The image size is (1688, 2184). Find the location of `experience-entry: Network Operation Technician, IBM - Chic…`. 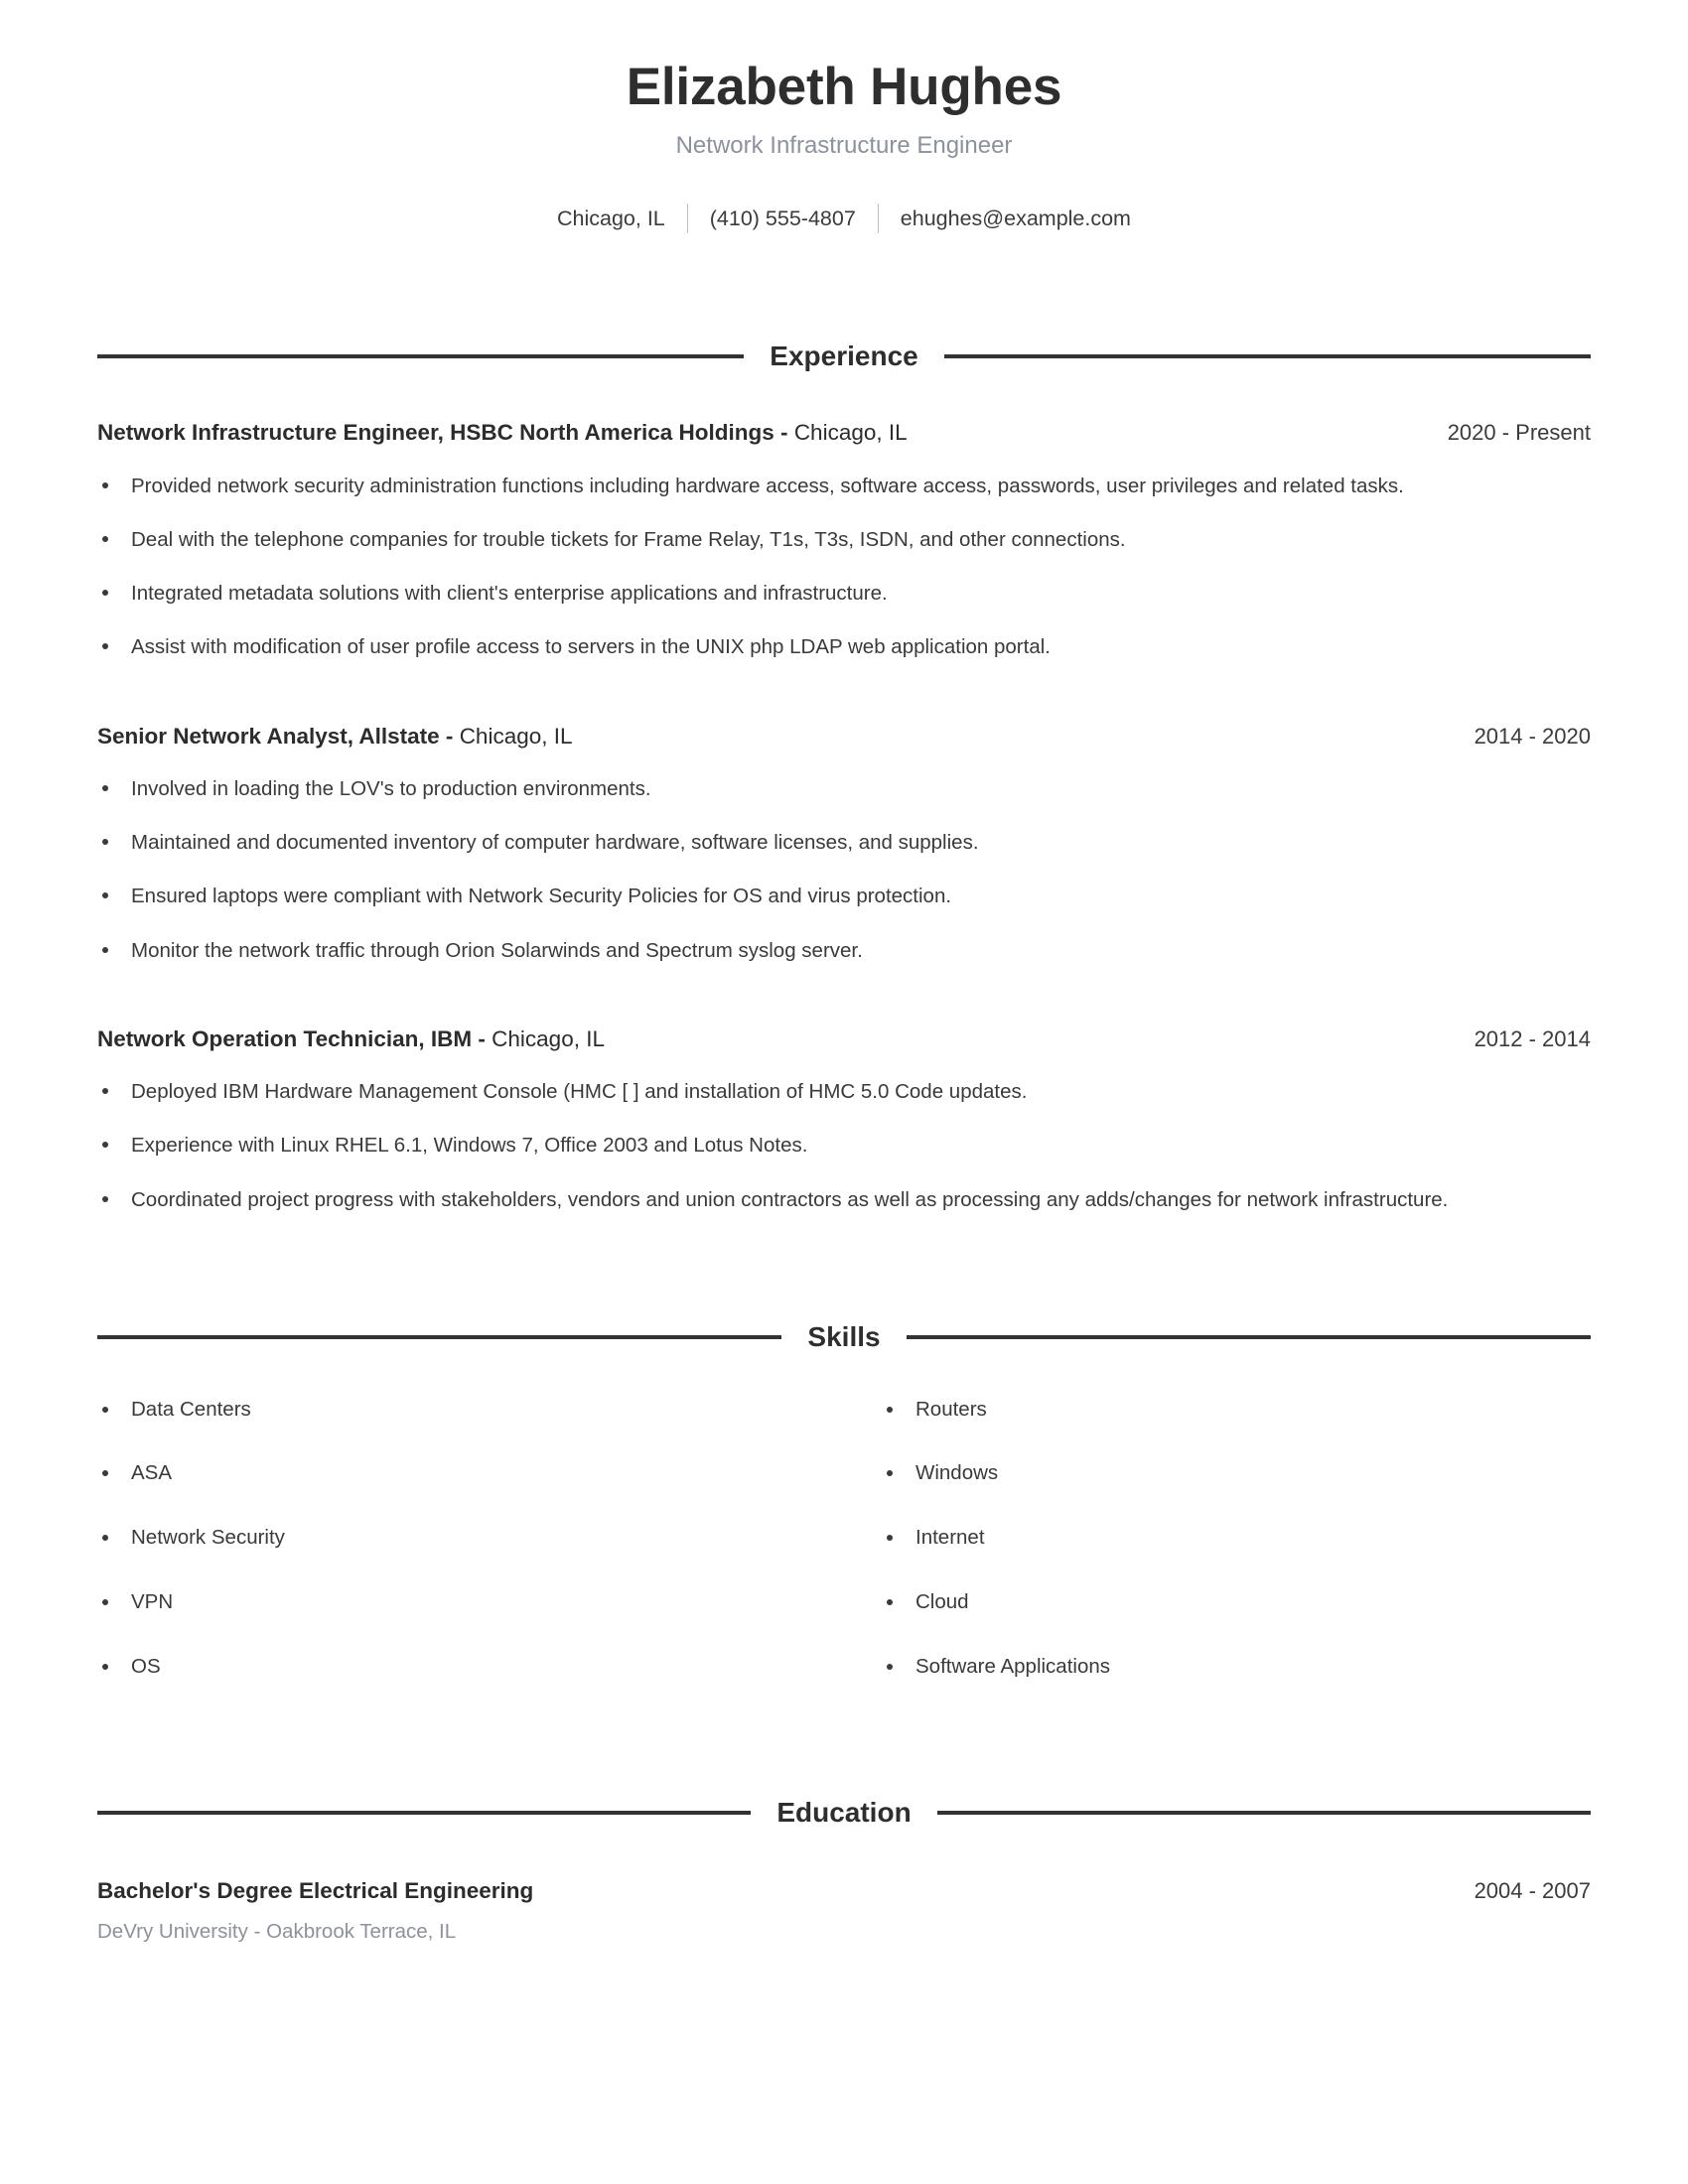

experience-entry: Network Operation Technician, IBM - Chic… is located at coordinates (844, 1120).